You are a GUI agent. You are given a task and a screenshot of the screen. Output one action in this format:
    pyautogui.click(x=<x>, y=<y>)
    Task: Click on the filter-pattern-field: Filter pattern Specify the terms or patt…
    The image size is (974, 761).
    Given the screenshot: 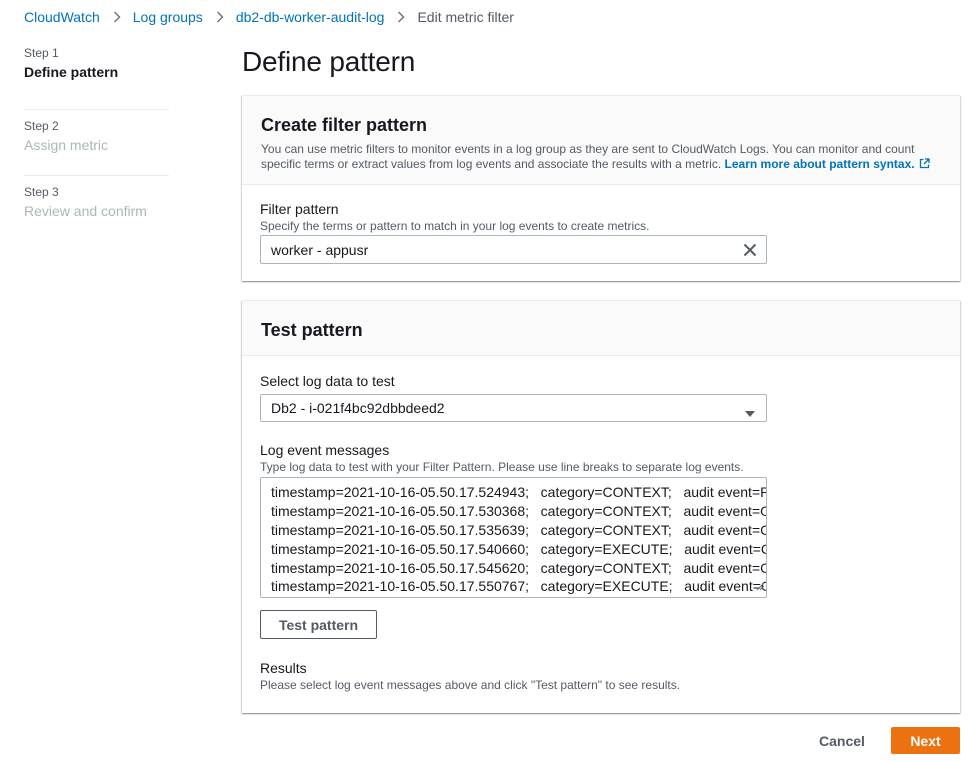 What is the action you would take?
    pyautogui.click(x=455, y=217)
    